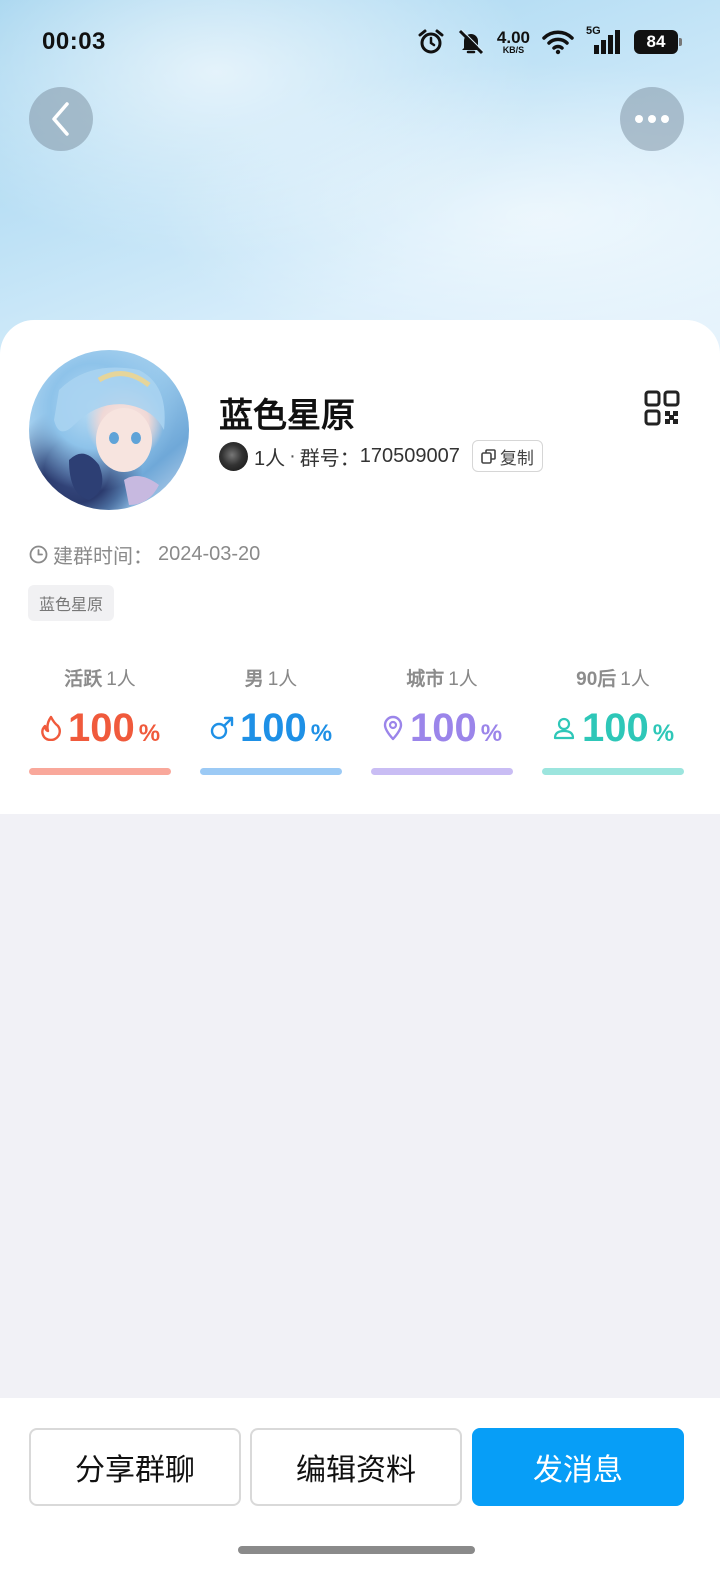 The width and height of the screenshot is (720, 1584). I want to click on more-dots-icon, so click(652, 119).